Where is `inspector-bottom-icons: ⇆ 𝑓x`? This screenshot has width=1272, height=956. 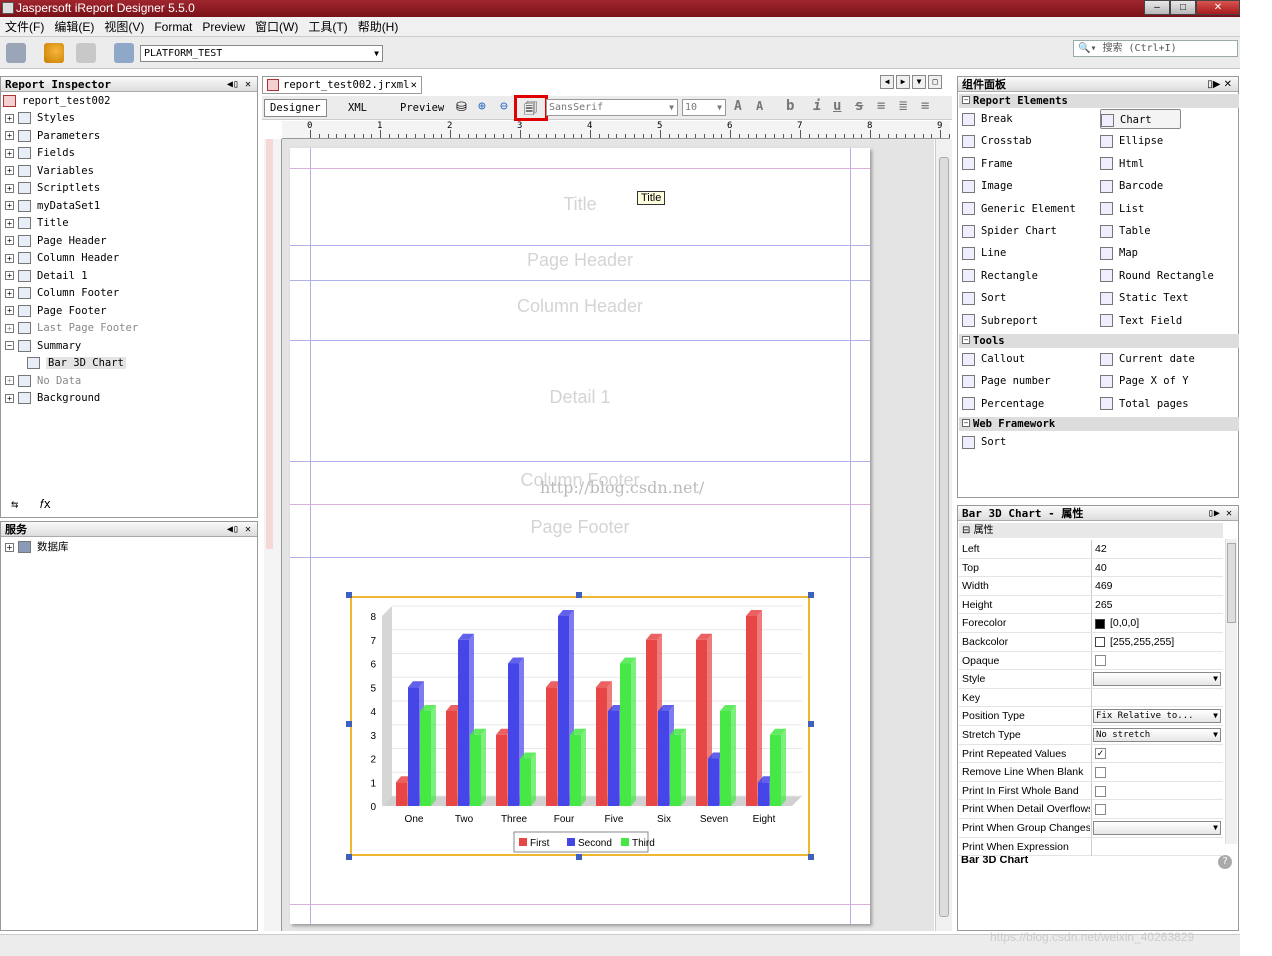 inspector-bottom-icons: ⇆ 𝑓x is located at coordinates (31, 504).